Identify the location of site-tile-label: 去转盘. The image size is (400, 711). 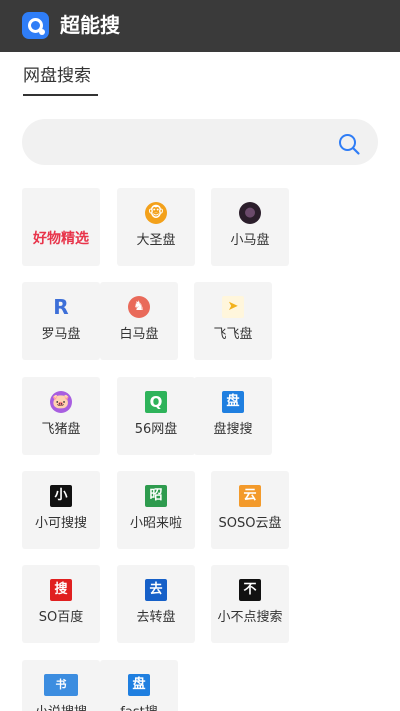
(156, 617).